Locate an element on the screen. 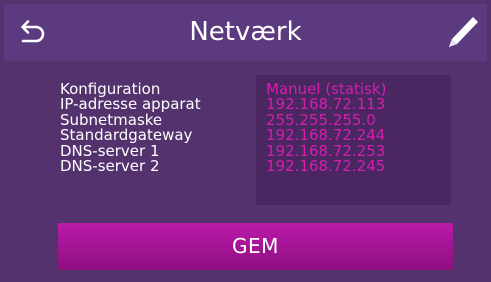  page-title: Netværk is located at coordinates (245, 32).